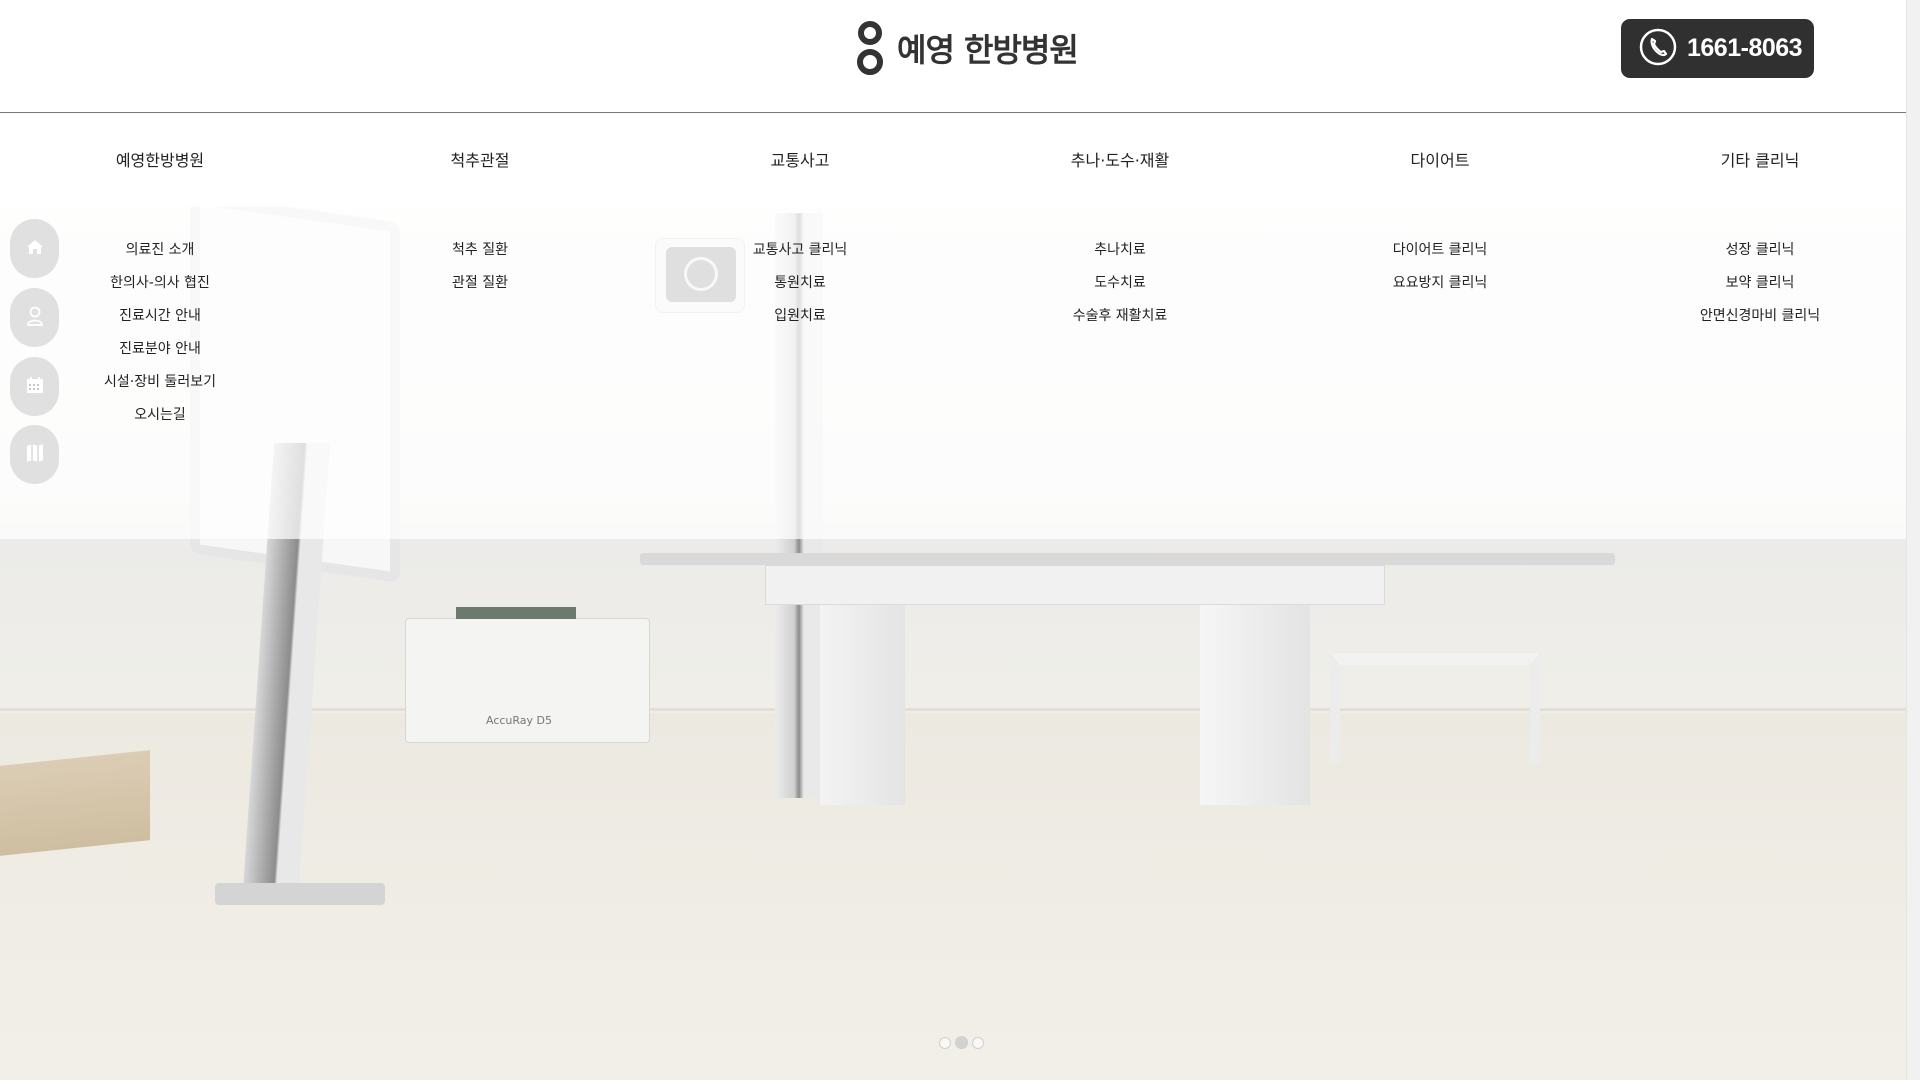 The width and height of the screenshot is (1920, 1080). What do you see at coordinates (800, 323) in the screenshot?
I see `submenu-item: 입원치료` at bounding box center [800, 323].